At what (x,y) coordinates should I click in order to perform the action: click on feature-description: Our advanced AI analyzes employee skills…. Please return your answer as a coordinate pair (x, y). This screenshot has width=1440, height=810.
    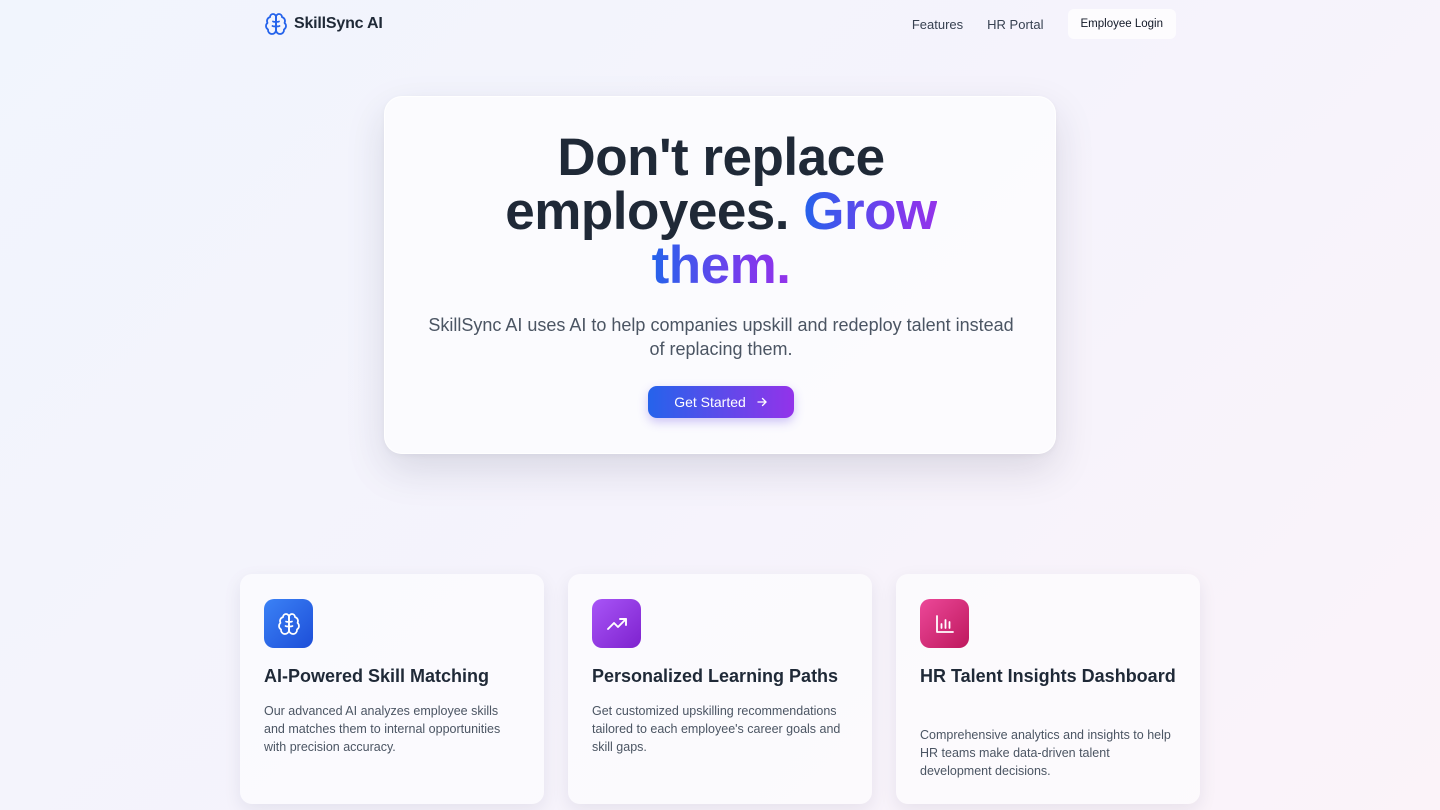
    Looking at the image, I should click on (382, 729).